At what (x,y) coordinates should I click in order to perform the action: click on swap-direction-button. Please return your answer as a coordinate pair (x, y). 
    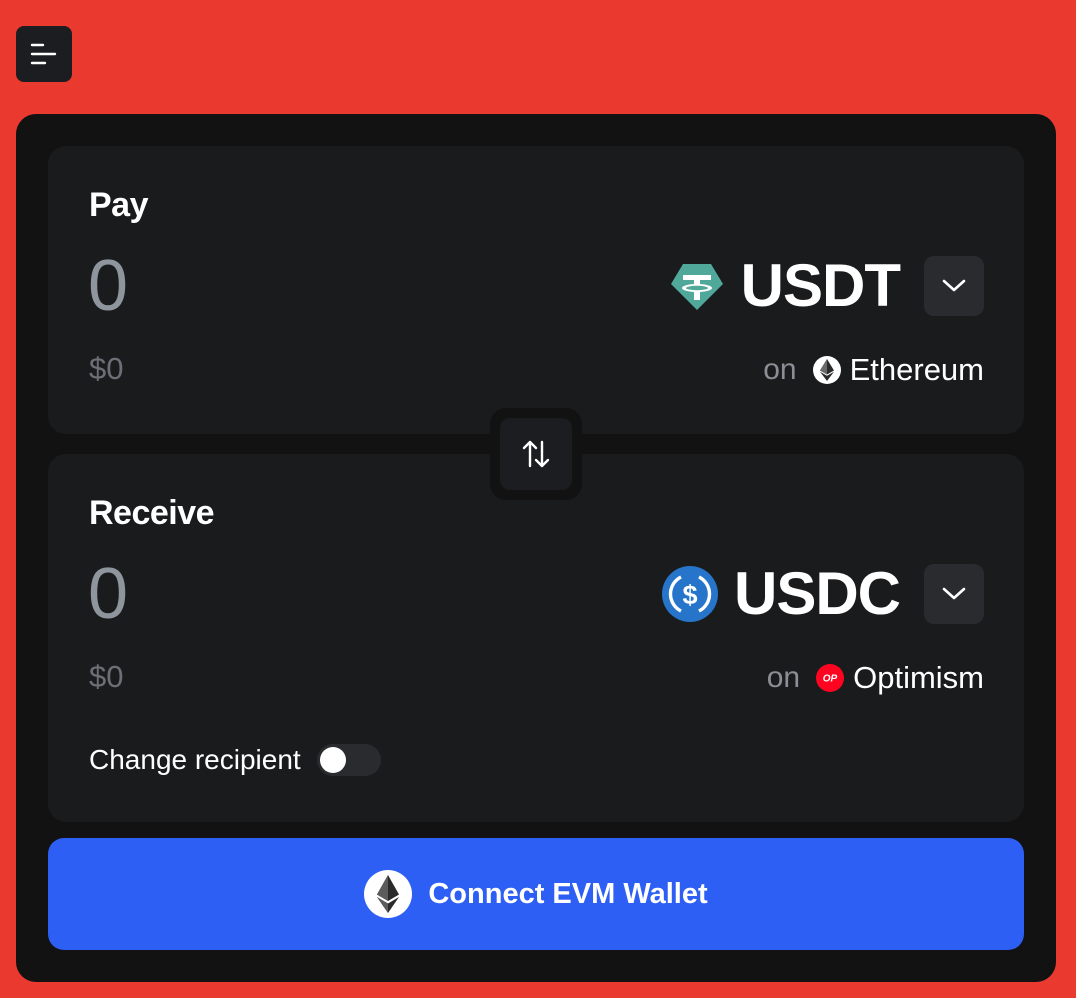
    Looking at the image, I should click on (536, 454).